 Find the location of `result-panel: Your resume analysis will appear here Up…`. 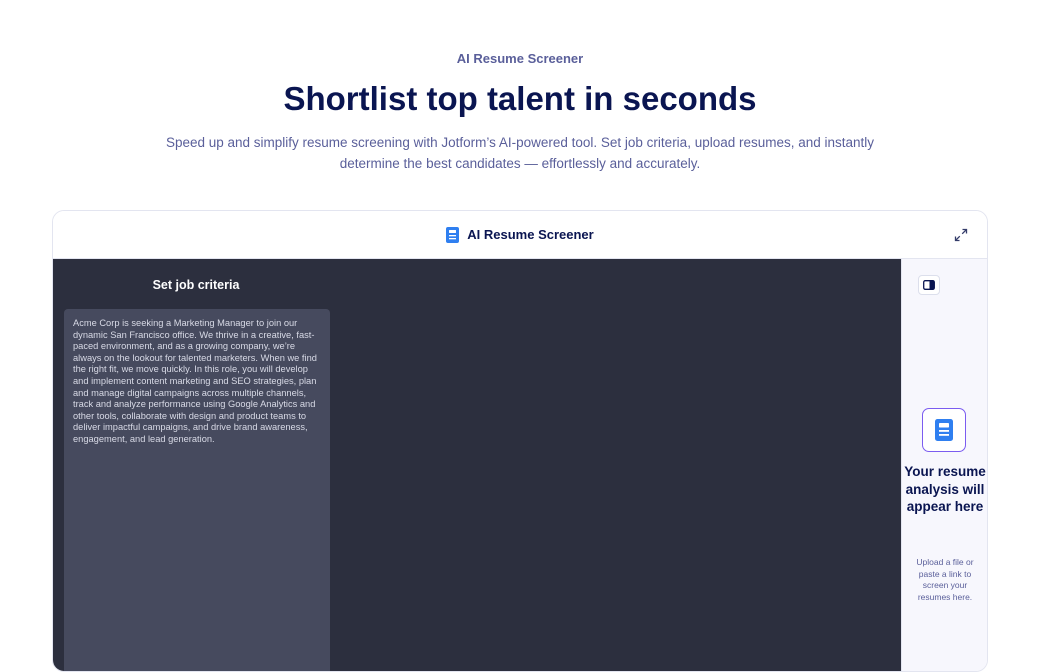

result-panel: Your resume analysis will appear here Up… is located at coordinates (944, 465).